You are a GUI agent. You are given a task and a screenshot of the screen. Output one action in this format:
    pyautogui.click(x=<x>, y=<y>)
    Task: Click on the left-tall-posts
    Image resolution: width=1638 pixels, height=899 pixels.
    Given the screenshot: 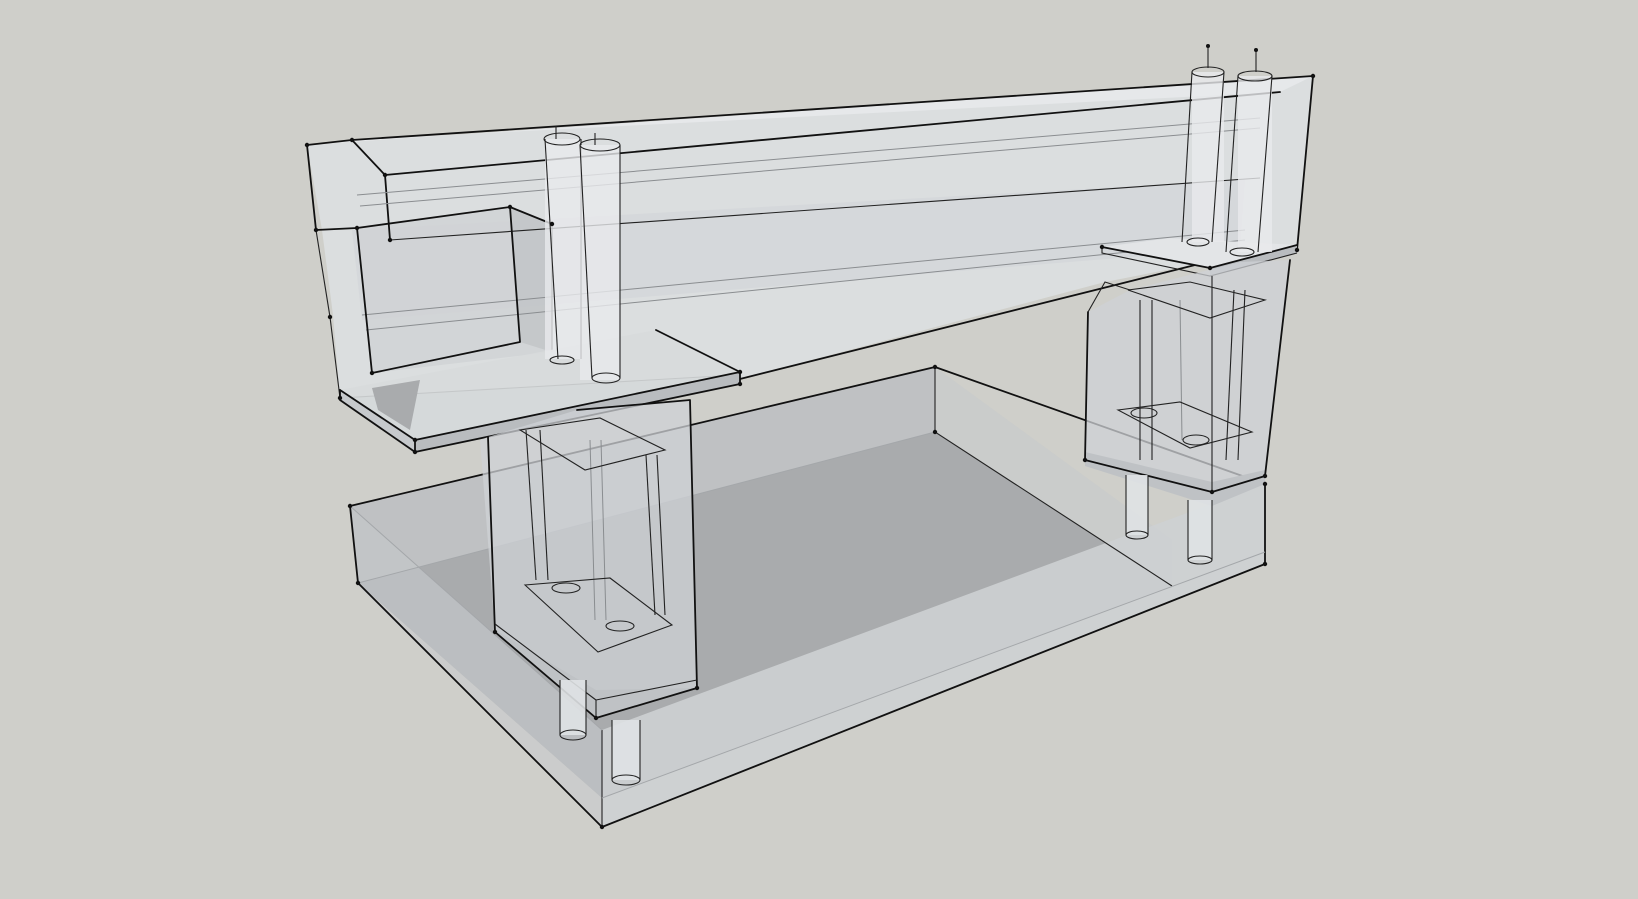 What is the action you would take?
    pyautogui.click(x=582, y=255)
    